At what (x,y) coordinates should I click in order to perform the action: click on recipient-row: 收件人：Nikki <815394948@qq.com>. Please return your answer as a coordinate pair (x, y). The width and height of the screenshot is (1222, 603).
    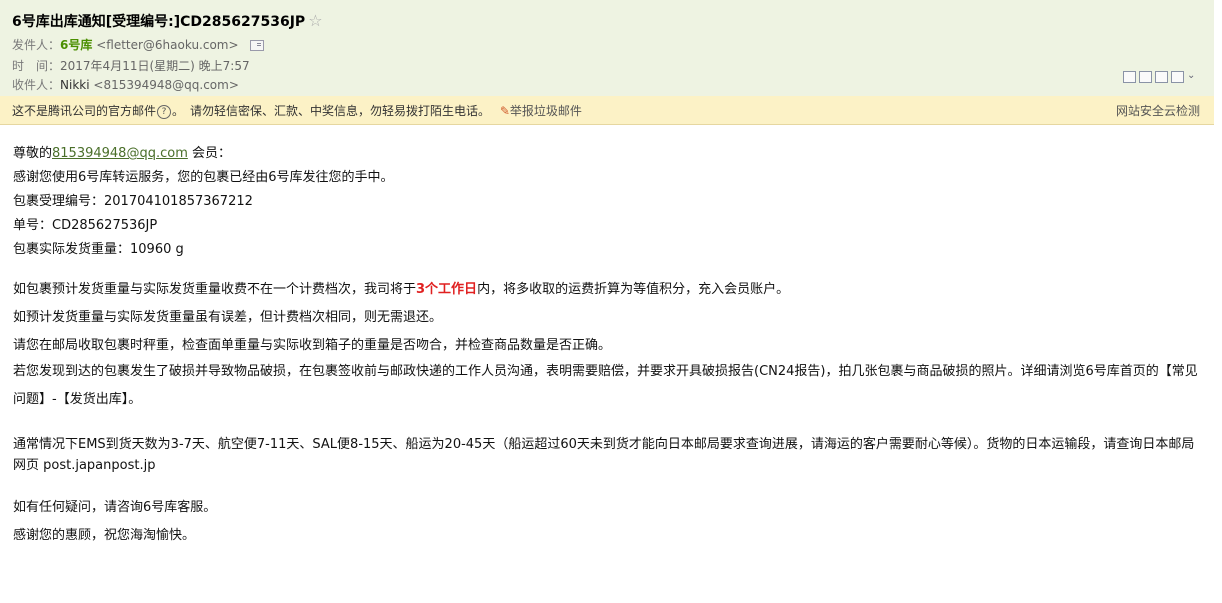
    Looking at the image, I should click on (125, 84).